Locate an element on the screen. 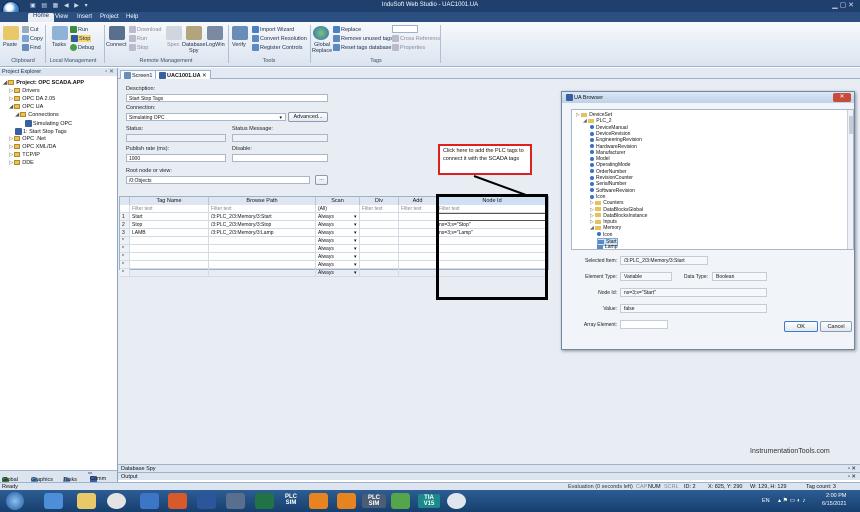 Image resolution: width=860 pixels, height=512 pixels. connection-select: Simulating OPC ▾ is located at coordinates (206, 117).